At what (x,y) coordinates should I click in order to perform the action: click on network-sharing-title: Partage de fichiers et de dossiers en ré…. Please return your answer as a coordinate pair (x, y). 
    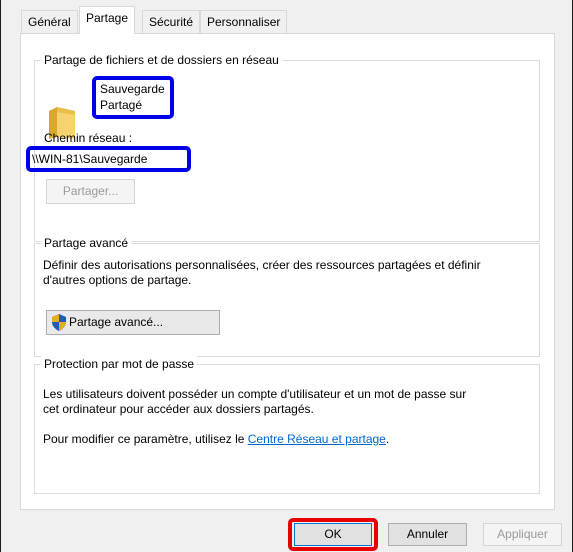
    Looking at the image, I should click on (161, 60).